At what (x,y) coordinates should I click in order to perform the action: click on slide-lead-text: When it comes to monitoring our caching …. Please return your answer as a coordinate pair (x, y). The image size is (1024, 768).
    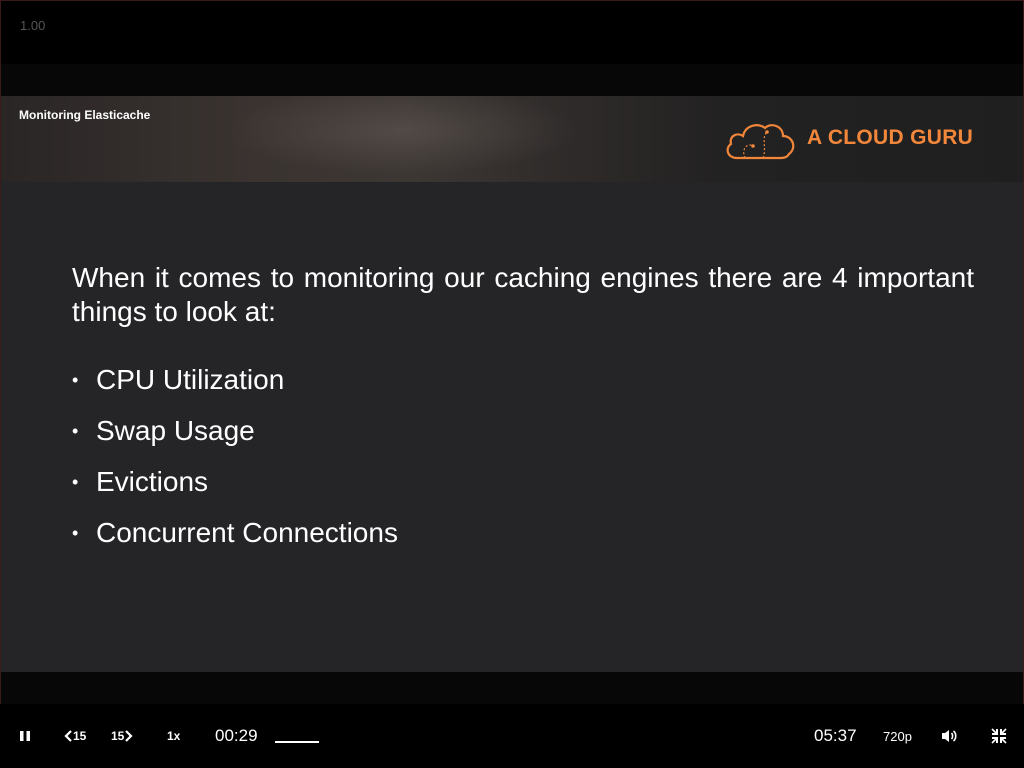
    Looking at the image, I should click on (523, 294).